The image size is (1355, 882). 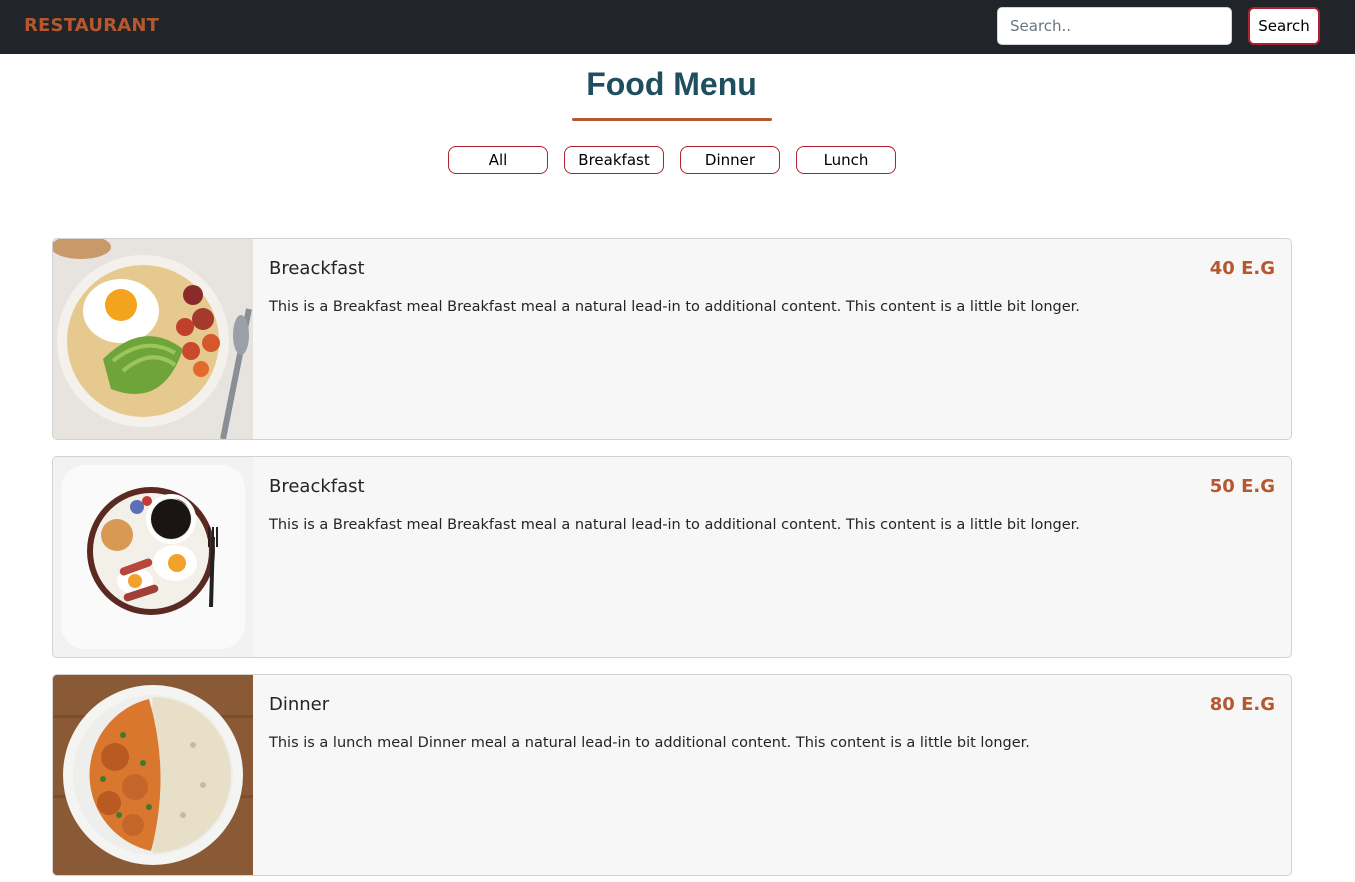 I want to click on title-underline-divider, so click(x=672, y=119).